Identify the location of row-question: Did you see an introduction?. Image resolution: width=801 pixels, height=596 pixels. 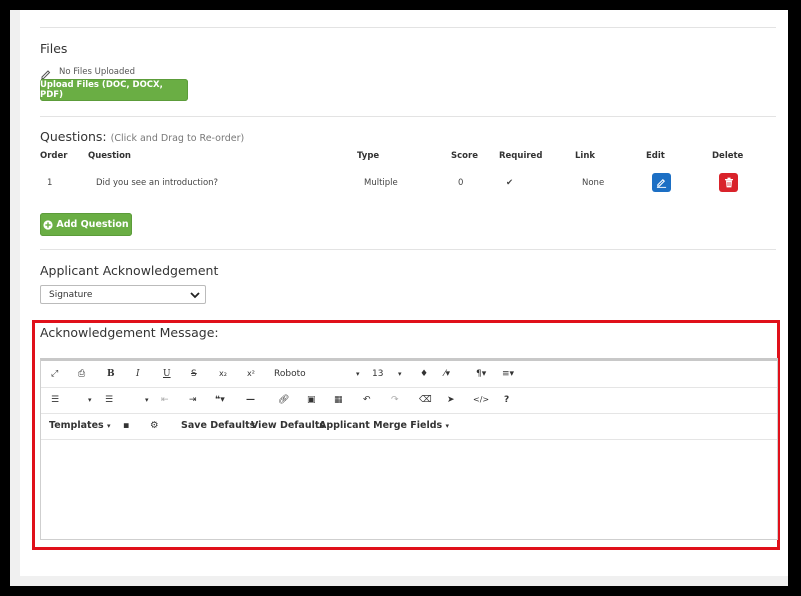
(157, 183).